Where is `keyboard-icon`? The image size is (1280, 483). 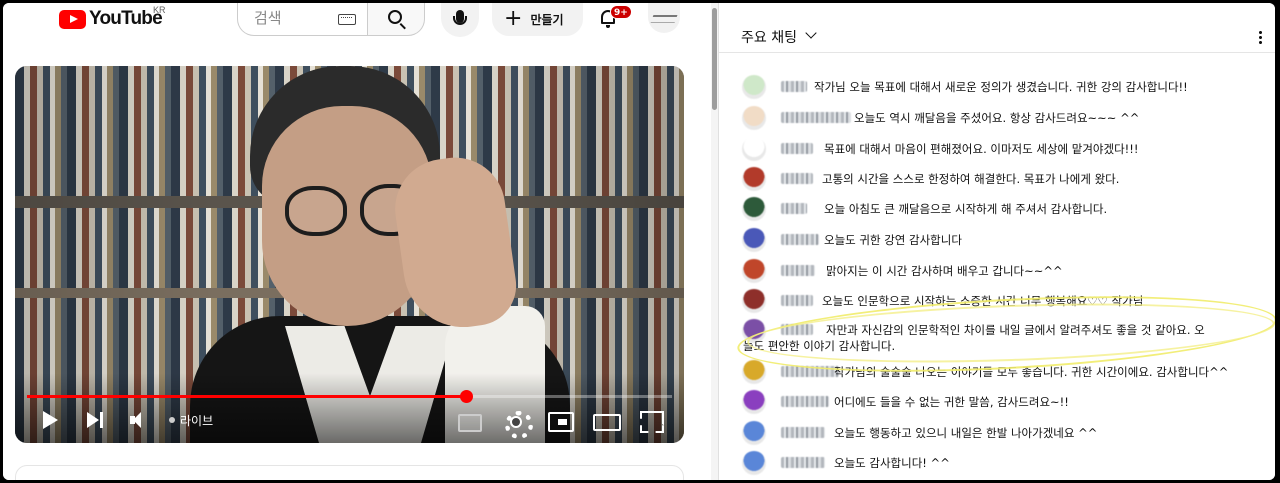 keyboard-icon is located at coordinates (347, 19).